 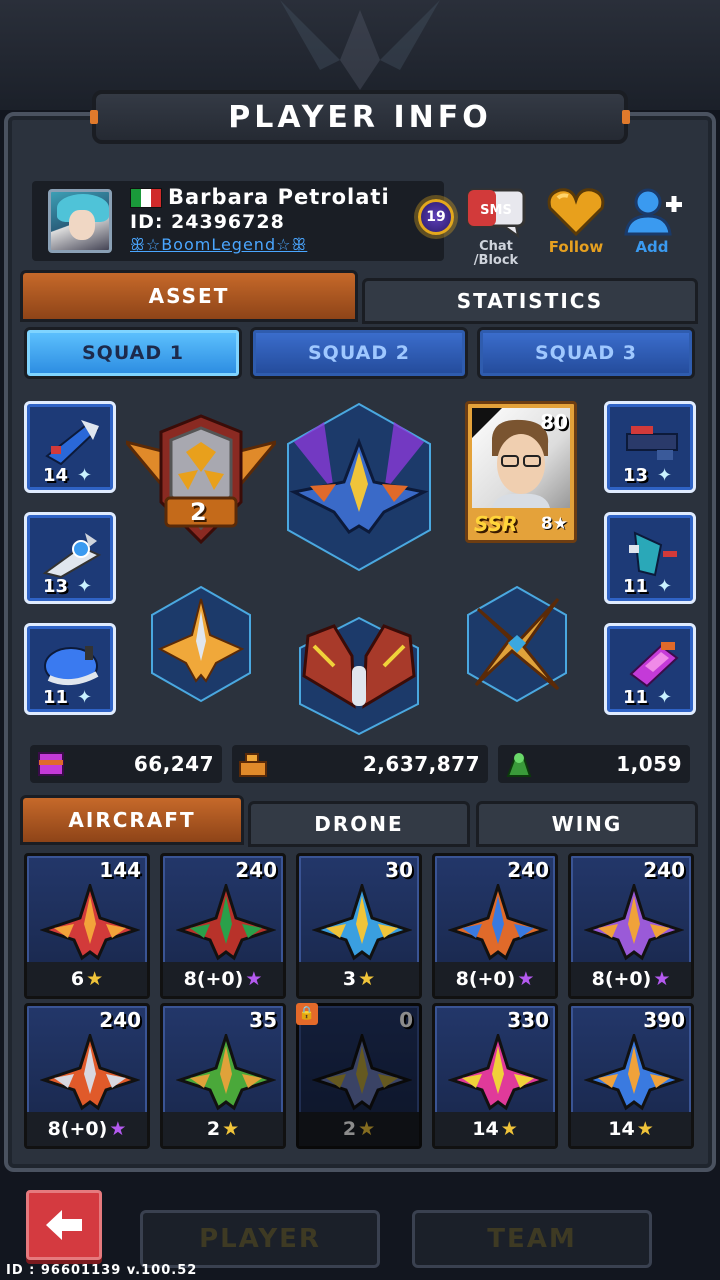 I want to click on left-weapon-slot: 11 ✦, so click(x=70, y=669).